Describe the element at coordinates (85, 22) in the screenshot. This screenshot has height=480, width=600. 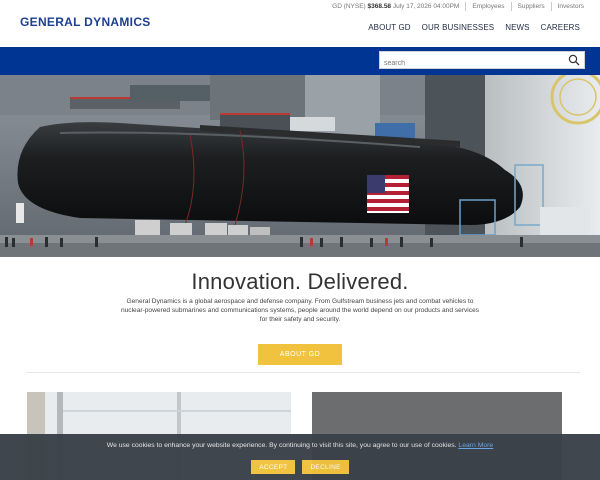
I see `general-dynamics-logo: GENERAL DYNAMICS` at that location.